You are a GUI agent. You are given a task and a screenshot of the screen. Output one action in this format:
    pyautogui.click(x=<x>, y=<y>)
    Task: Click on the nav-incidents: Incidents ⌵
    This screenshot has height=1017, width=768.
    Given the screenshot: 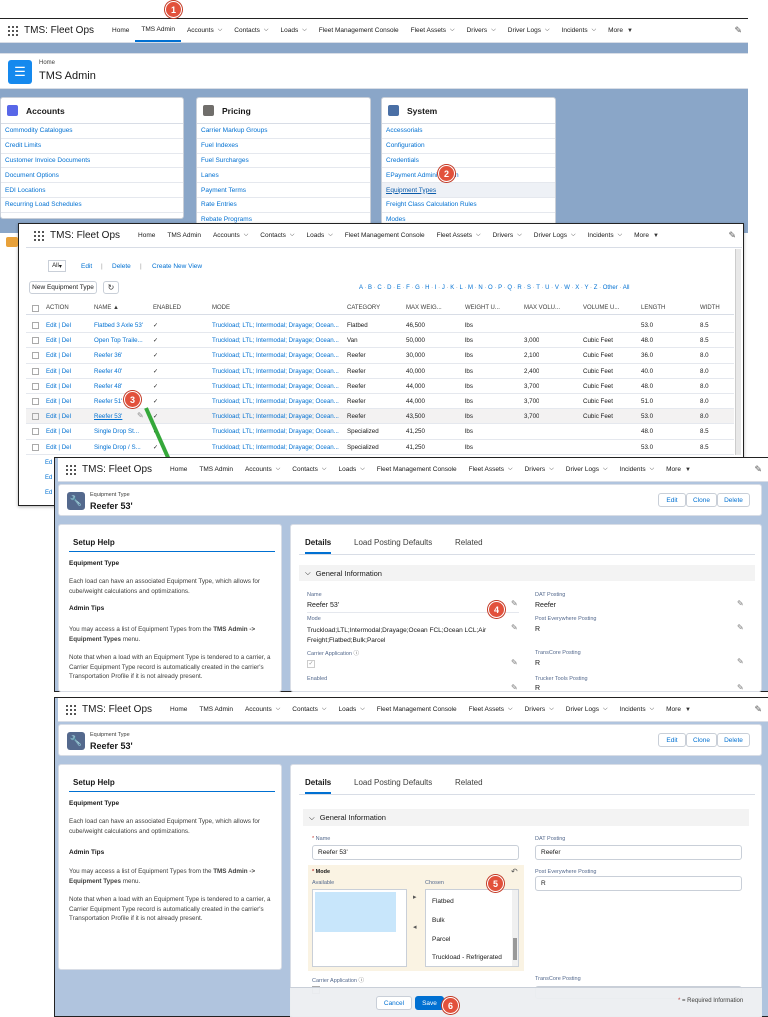 What is the action you would take?
    pyautogui.click(x=605, y=235)
    